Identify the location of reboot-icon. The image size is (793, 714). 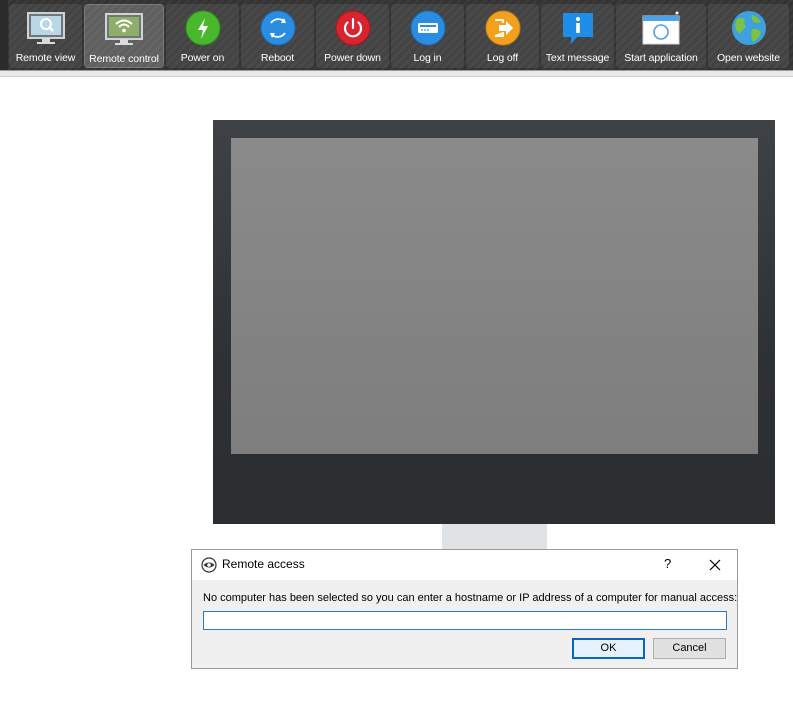
(277, 28).